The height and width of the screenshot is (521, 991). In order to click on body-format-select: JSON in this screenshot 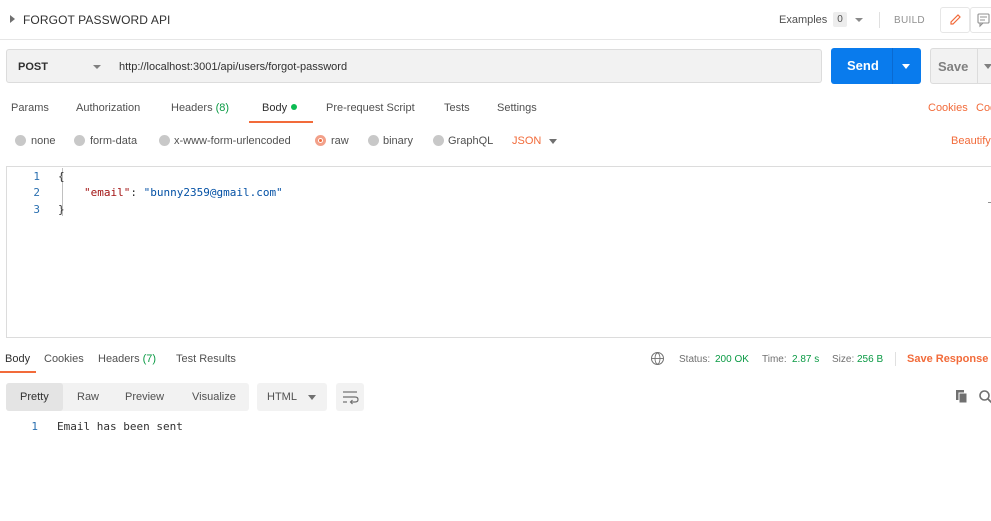, I will do `click(526, 141)`.